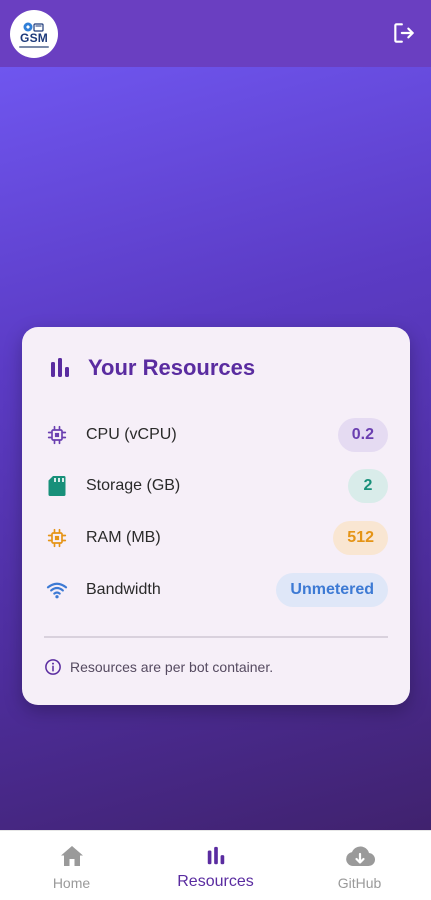 The width and height of the screenshot is (431, 900). I want to click on sd-card-icon, so click(57, 486).